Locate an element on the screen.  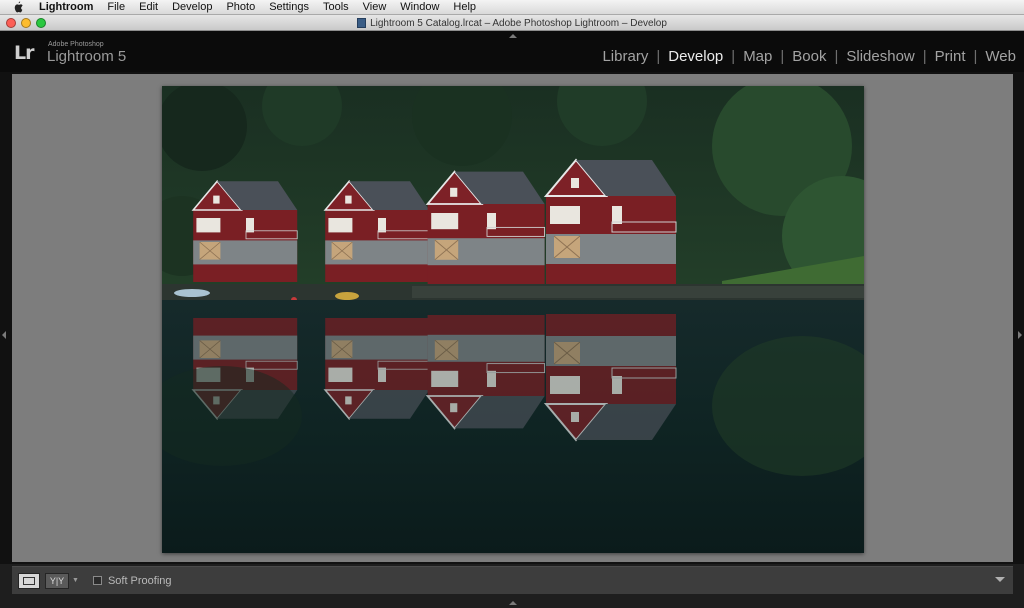
module-slideshow: Slideshow is located at coordinates (880, 56).